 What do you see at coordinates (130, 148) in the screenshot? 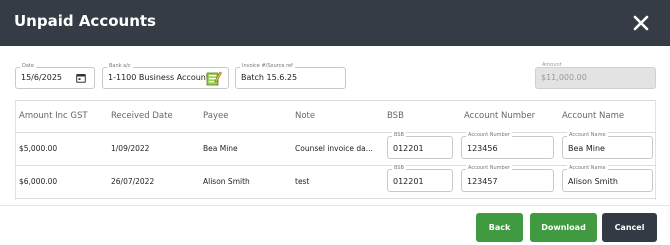
I see `cell-received-date: 1/09/2022` at bounding box center [130, 148].